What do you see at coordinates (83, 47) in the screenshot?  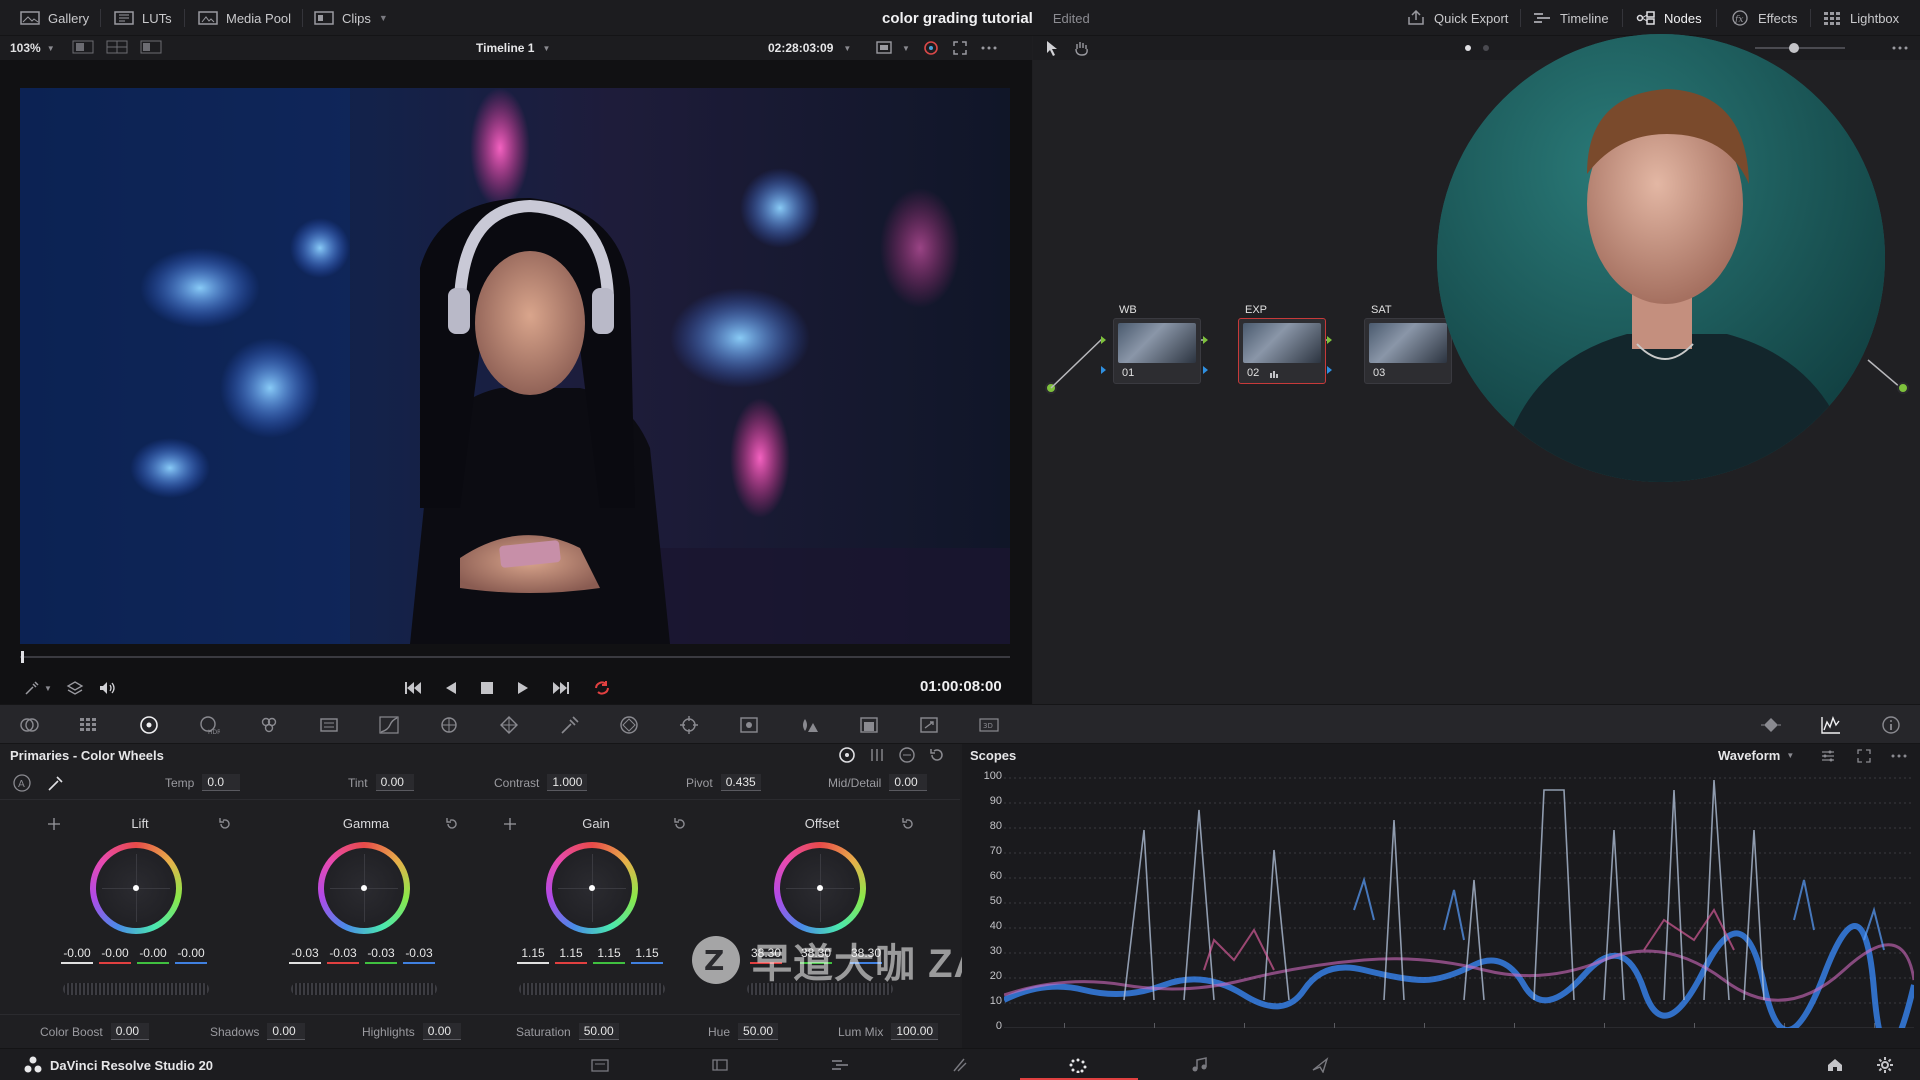 I see `single-view-icon` at bounding box center [83, 47].